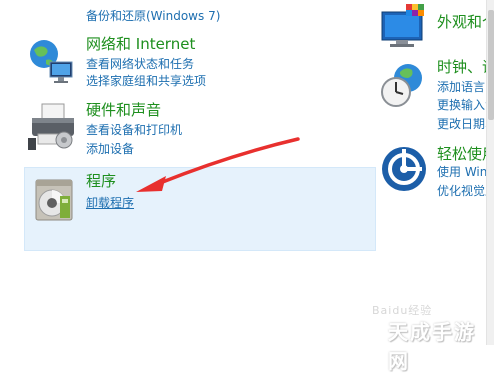 This screenshot has height=374, width=494. I want to click on clock-globe-icon, so click(405, 86).